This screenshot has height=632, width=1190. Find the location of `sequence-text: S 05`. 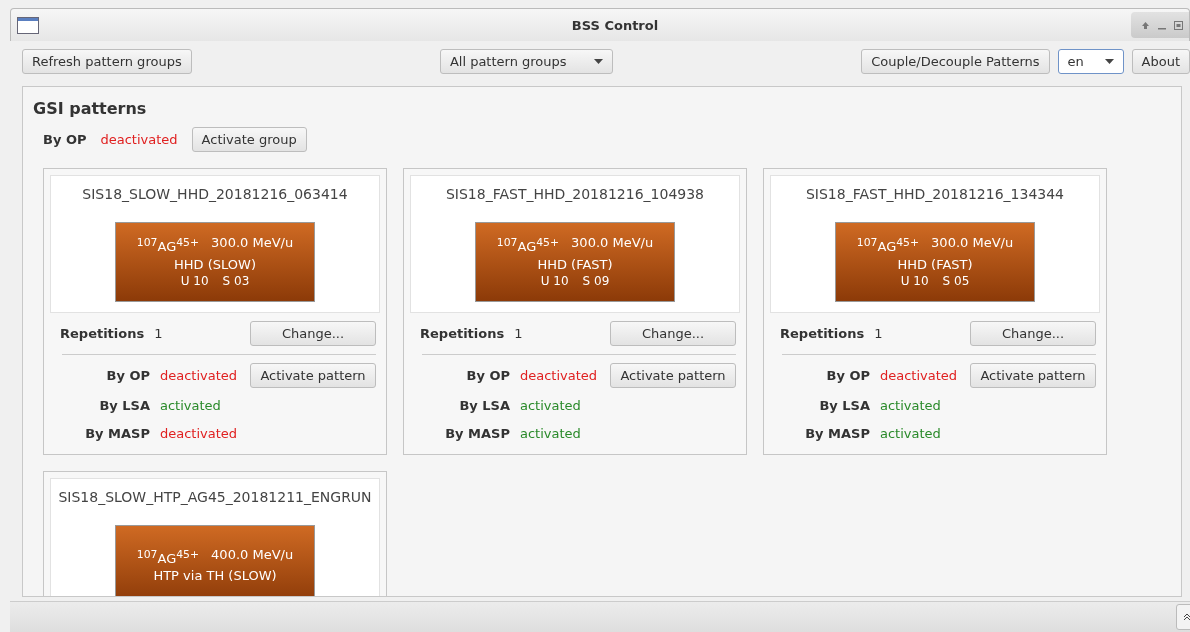

sequence-text: S 05 is located at coordinates (956, 281).